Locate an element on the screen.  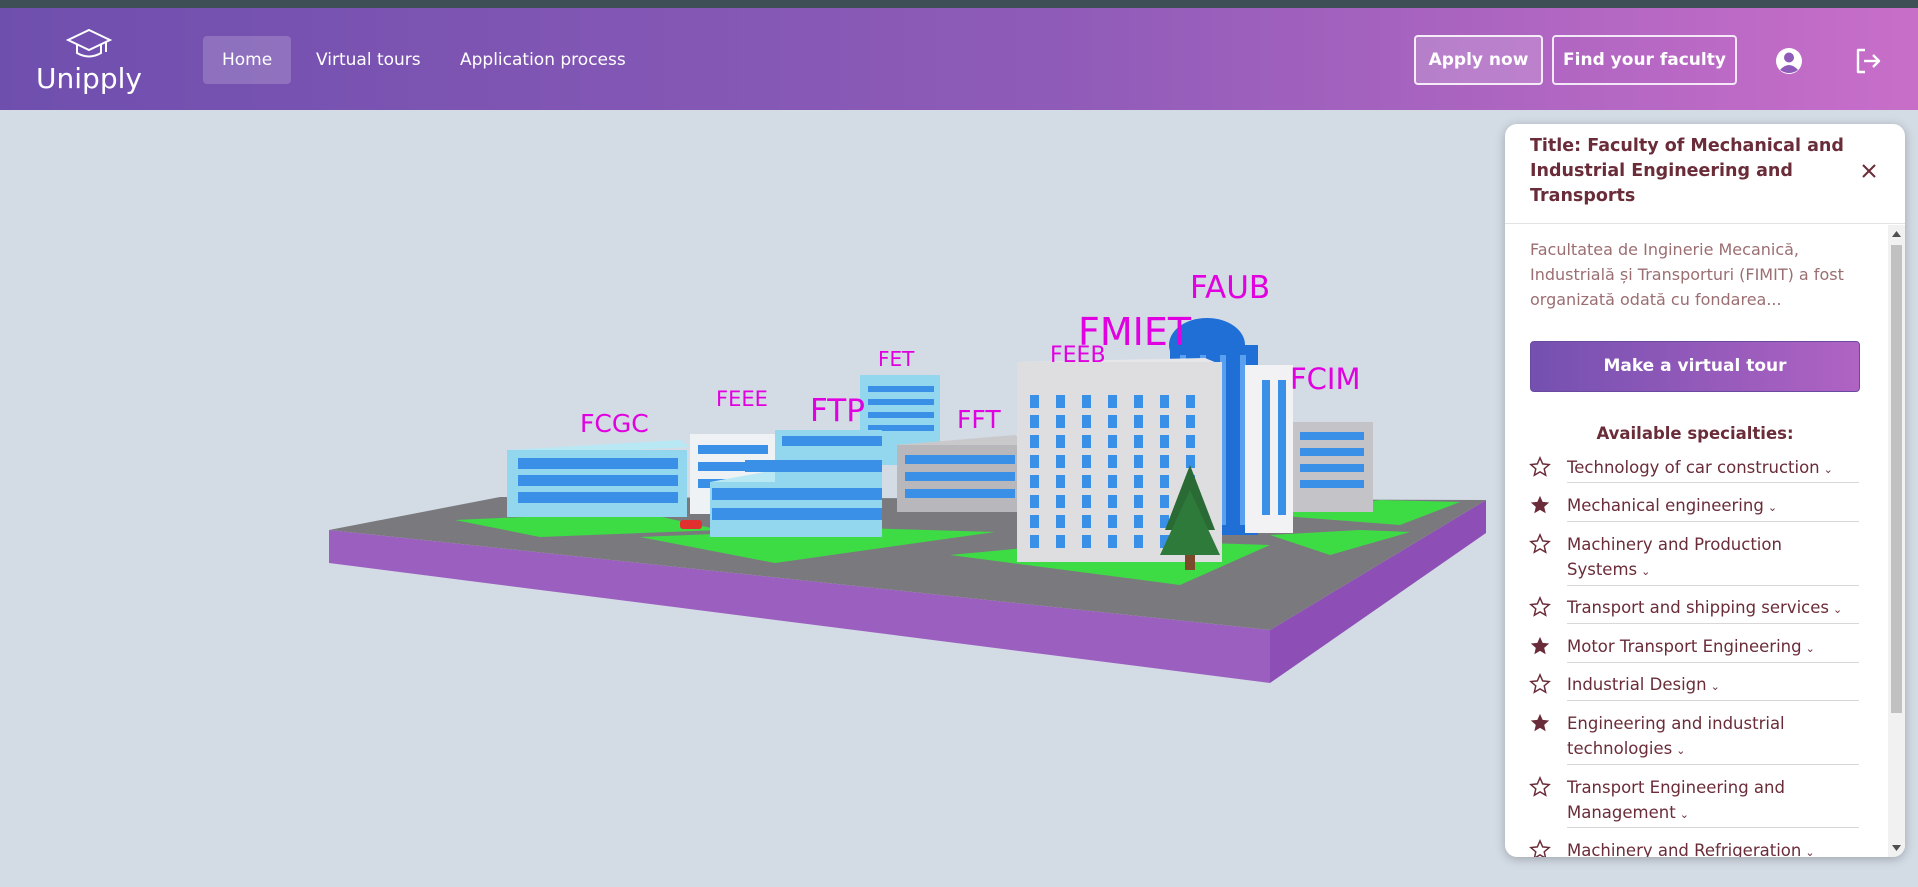
building-fft is located at coordinates (962, 473).